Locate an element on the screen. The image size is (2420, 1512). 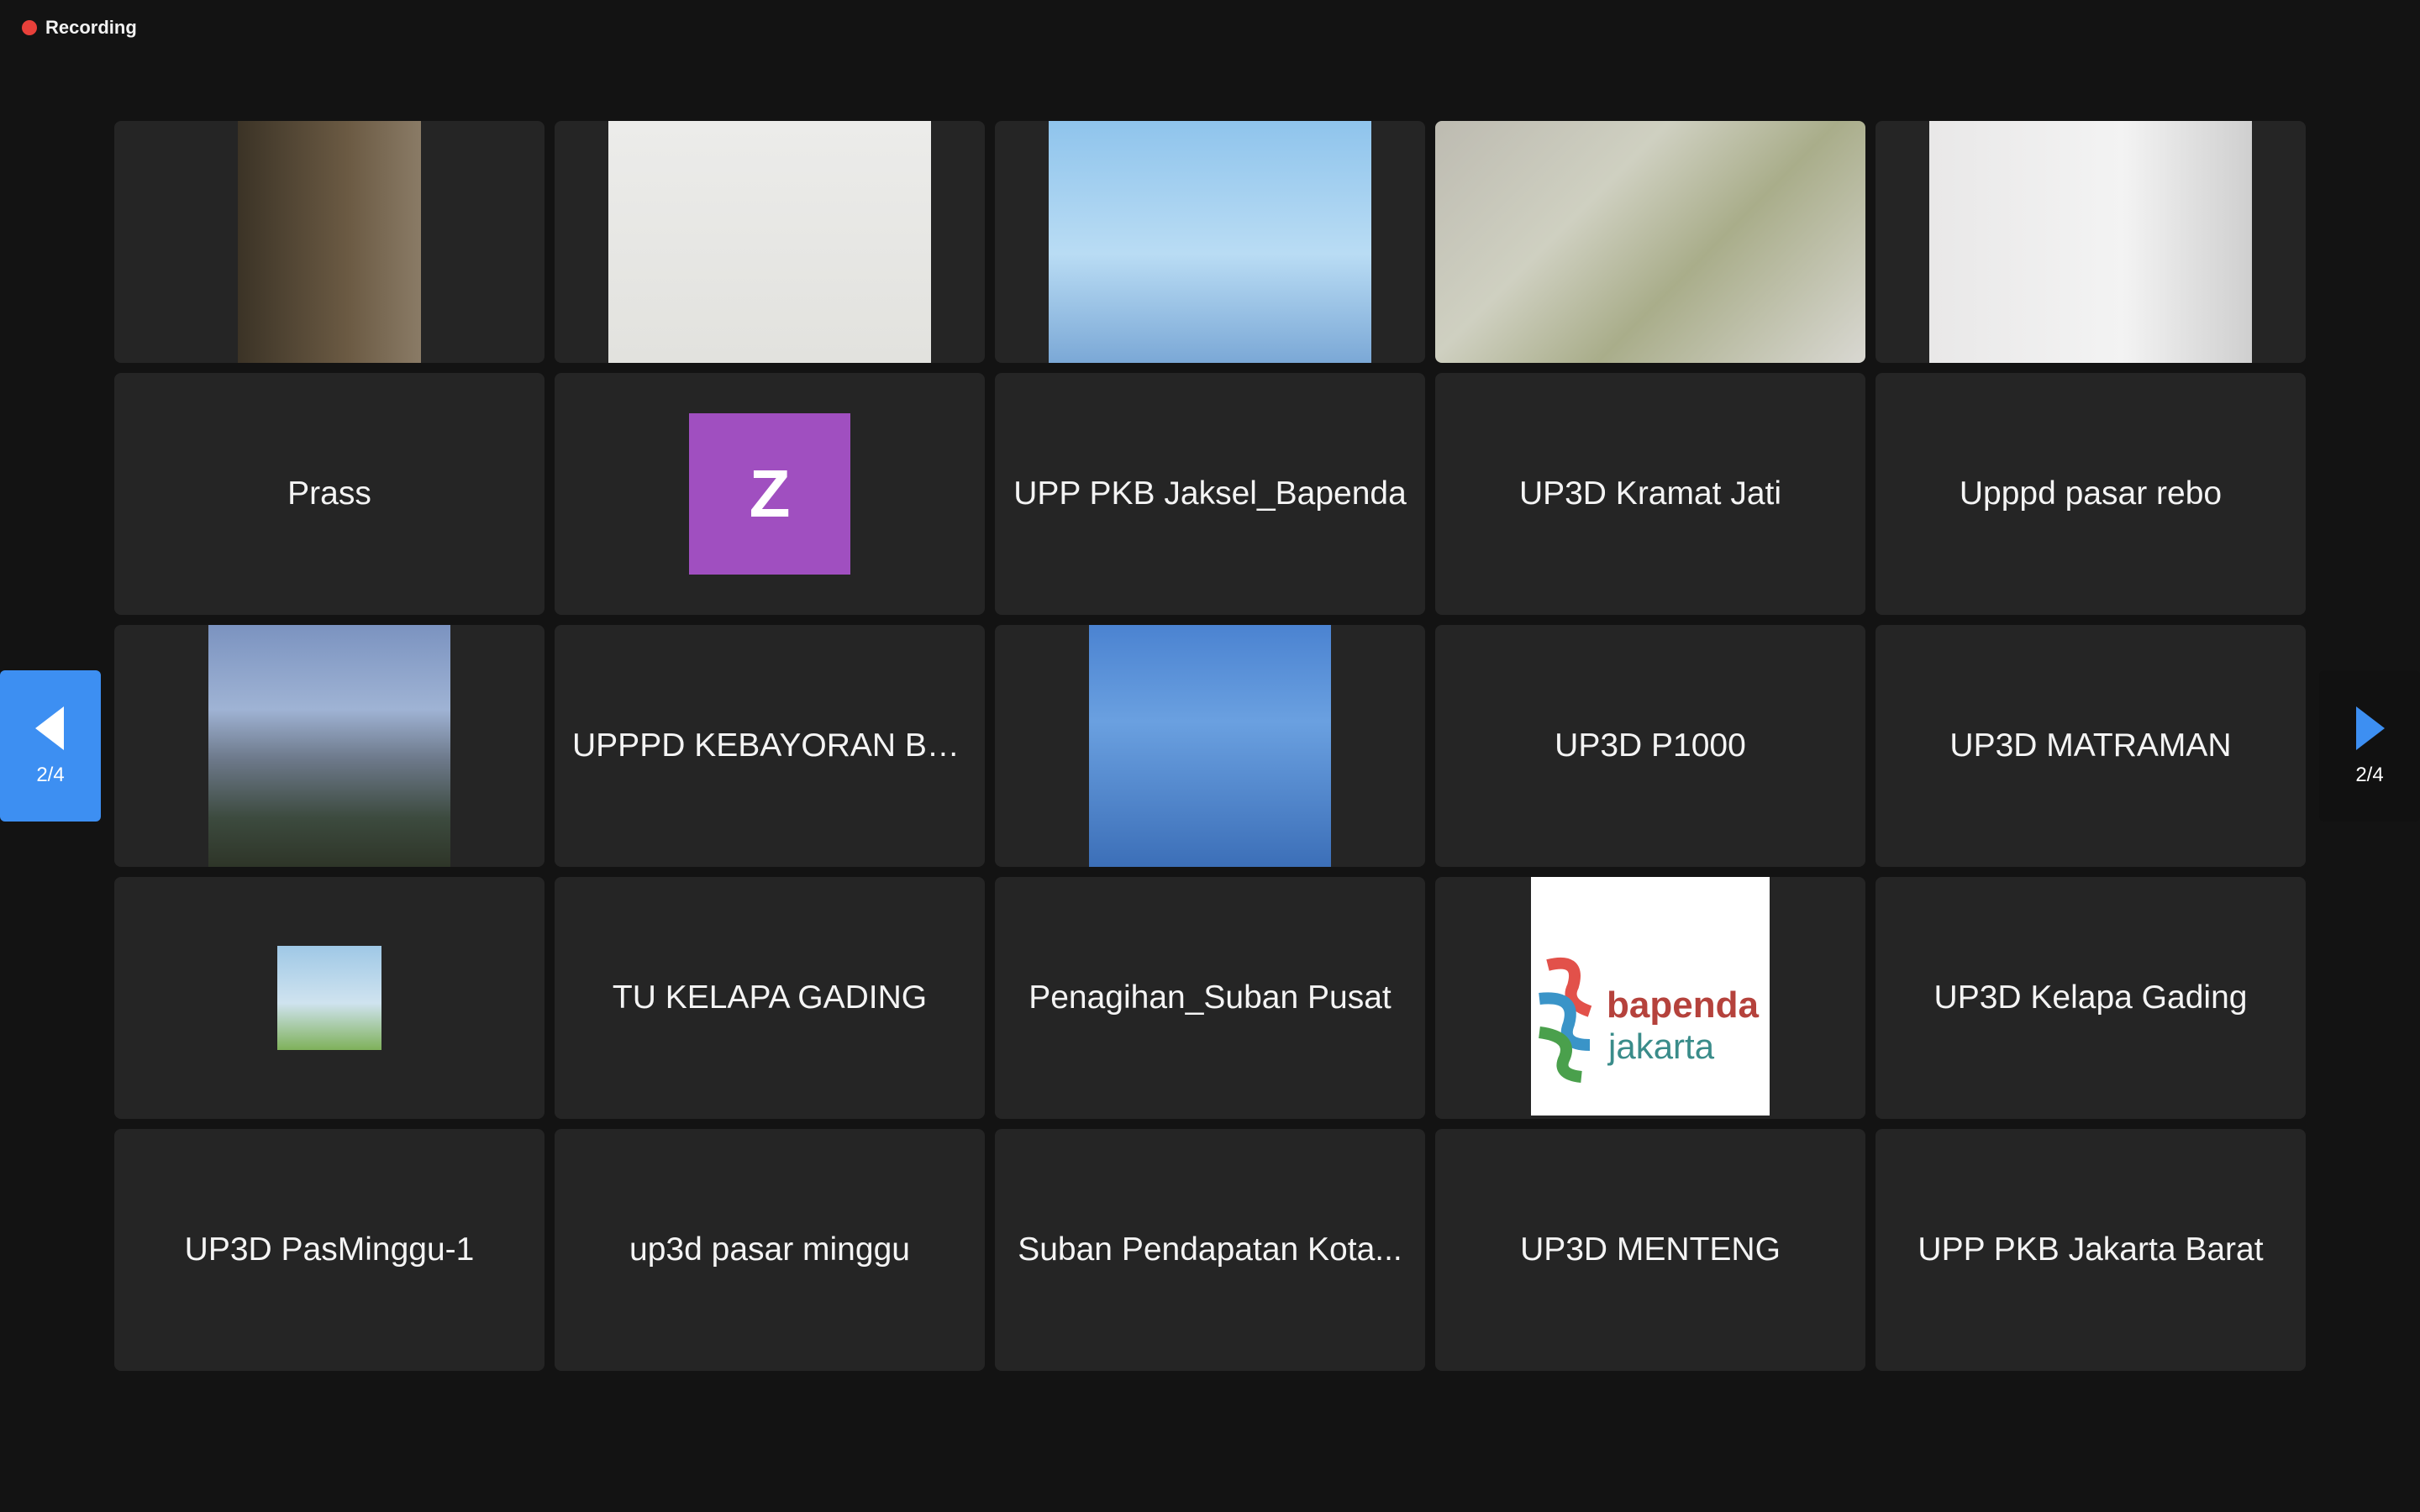
participant-tile: UPP PKB Jakarta Barat is located at coordinates (2091, 1250).